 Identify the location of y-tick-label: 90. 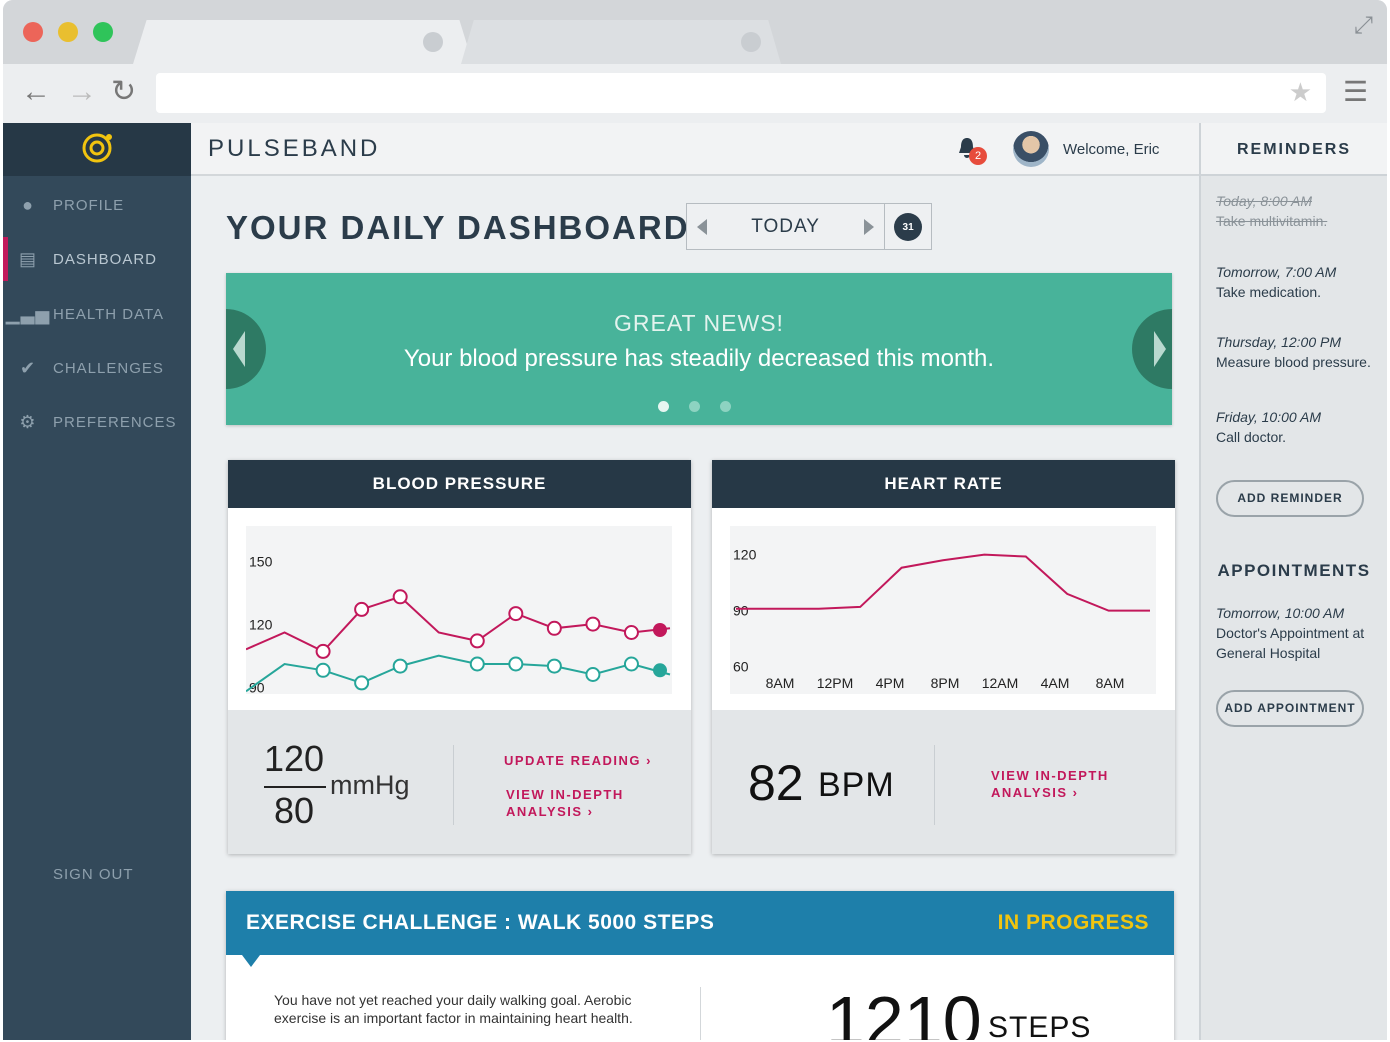
(741, 611).